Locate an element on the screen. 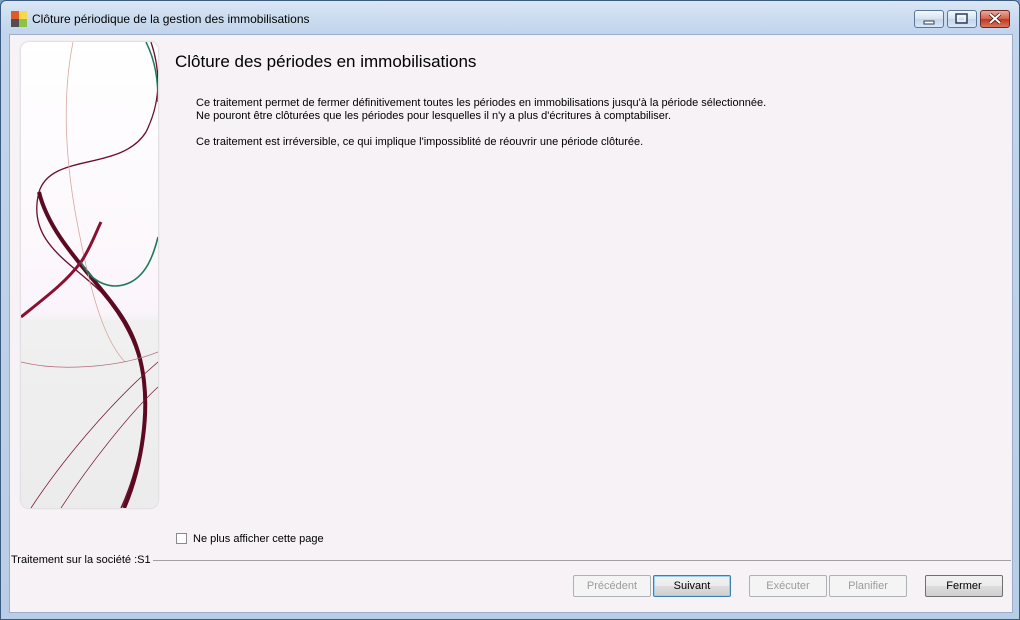  next-button: Suivant is located at coordinates (692, 586).